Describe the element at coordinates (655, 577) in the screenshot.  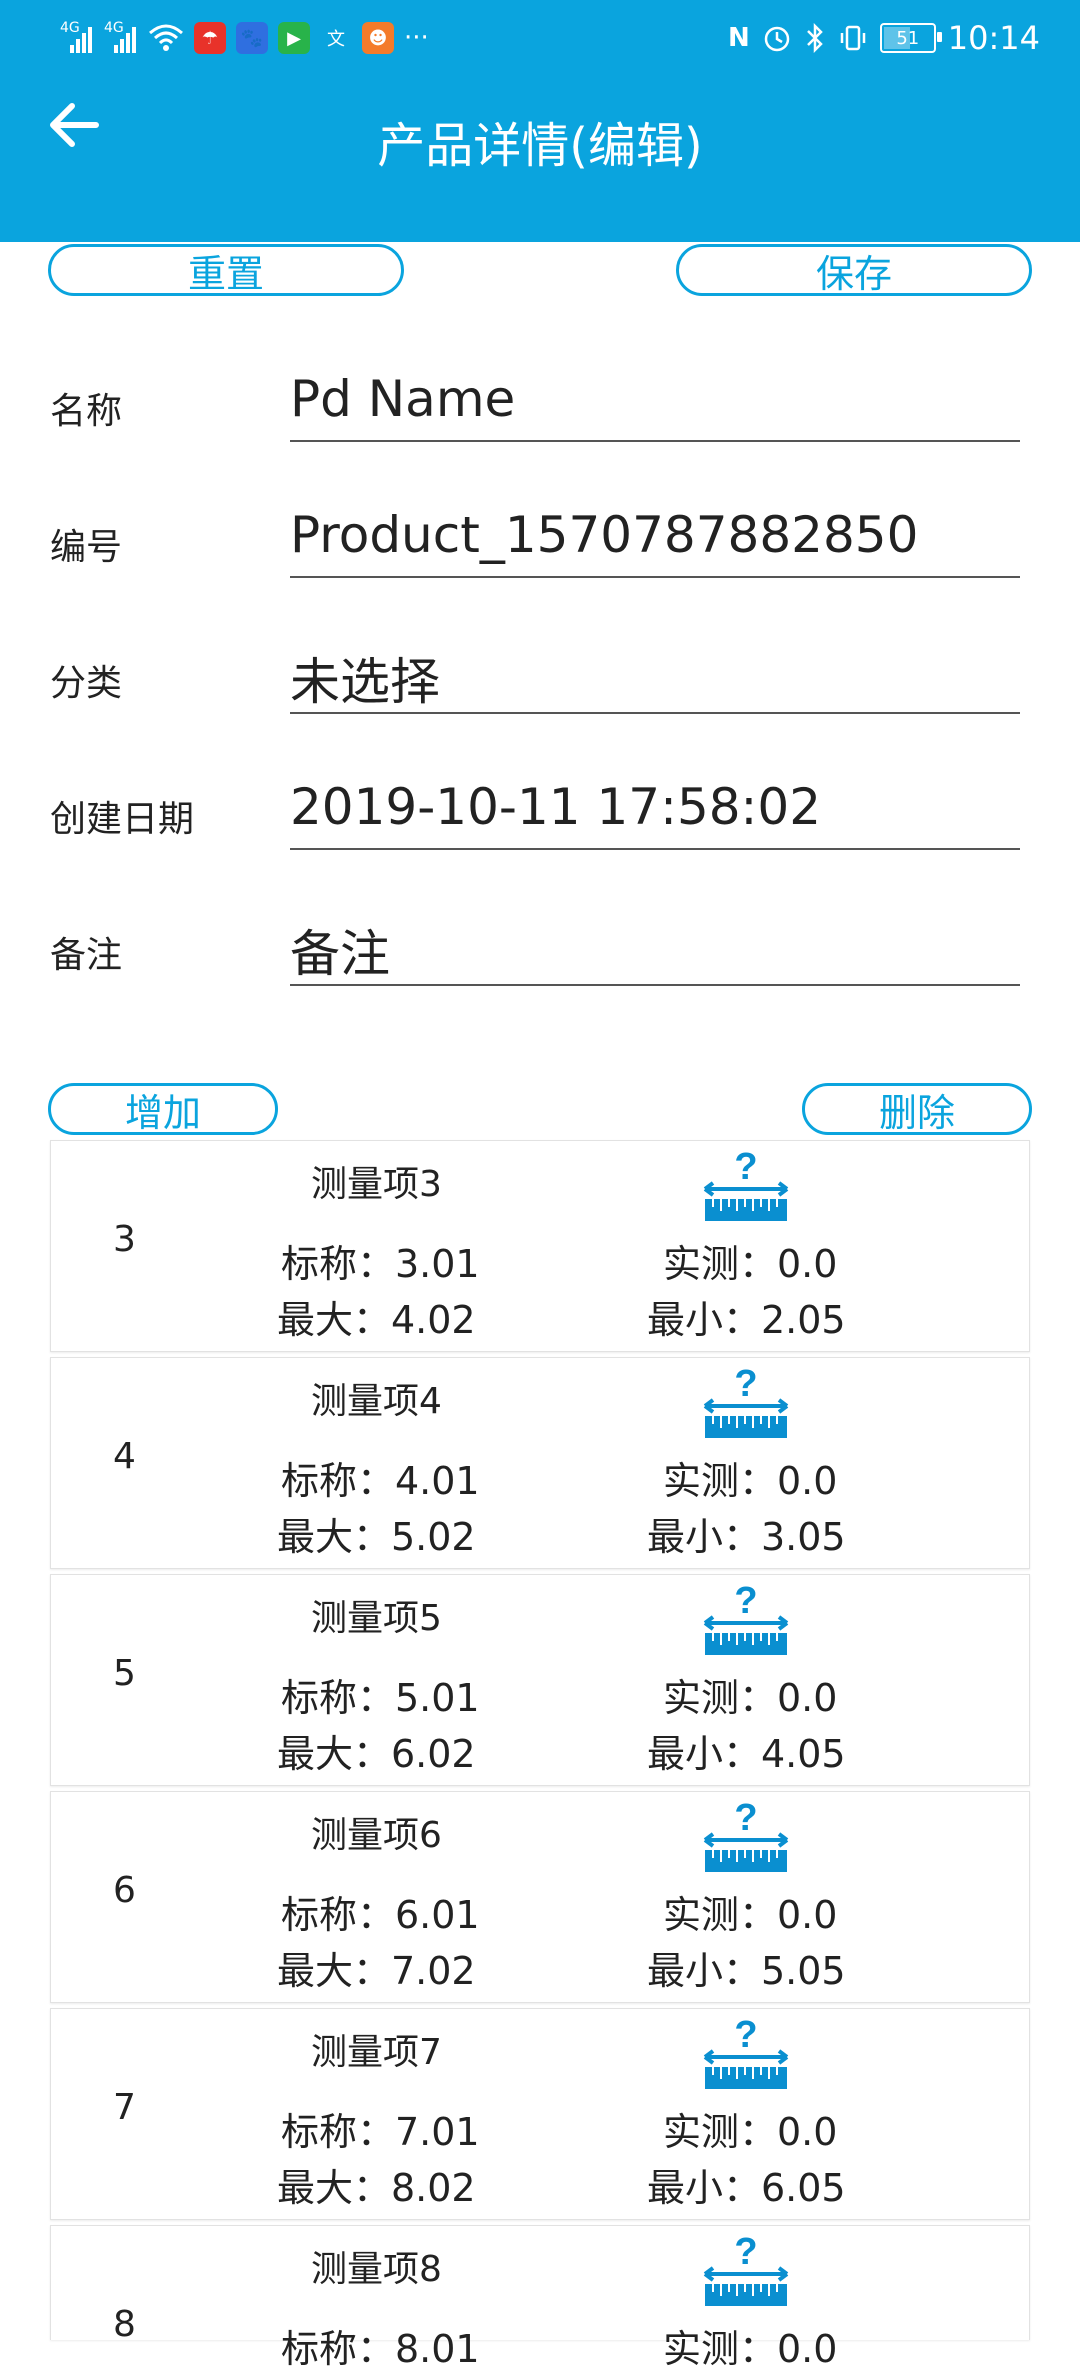
I see `code-underline` at that location.